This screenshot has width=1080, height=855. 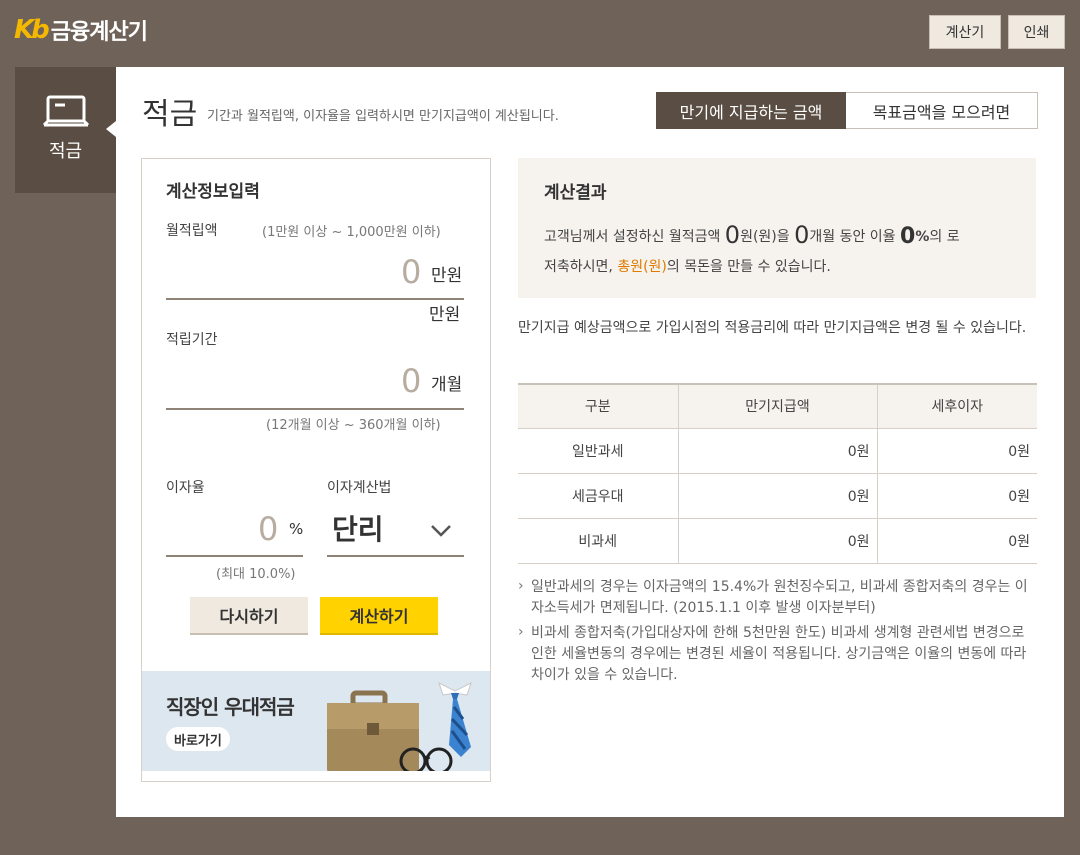 What do you see at coordinates (65, 111) in the screenshot?
I see `savings-book-icon` at bounding box center [65, 111].